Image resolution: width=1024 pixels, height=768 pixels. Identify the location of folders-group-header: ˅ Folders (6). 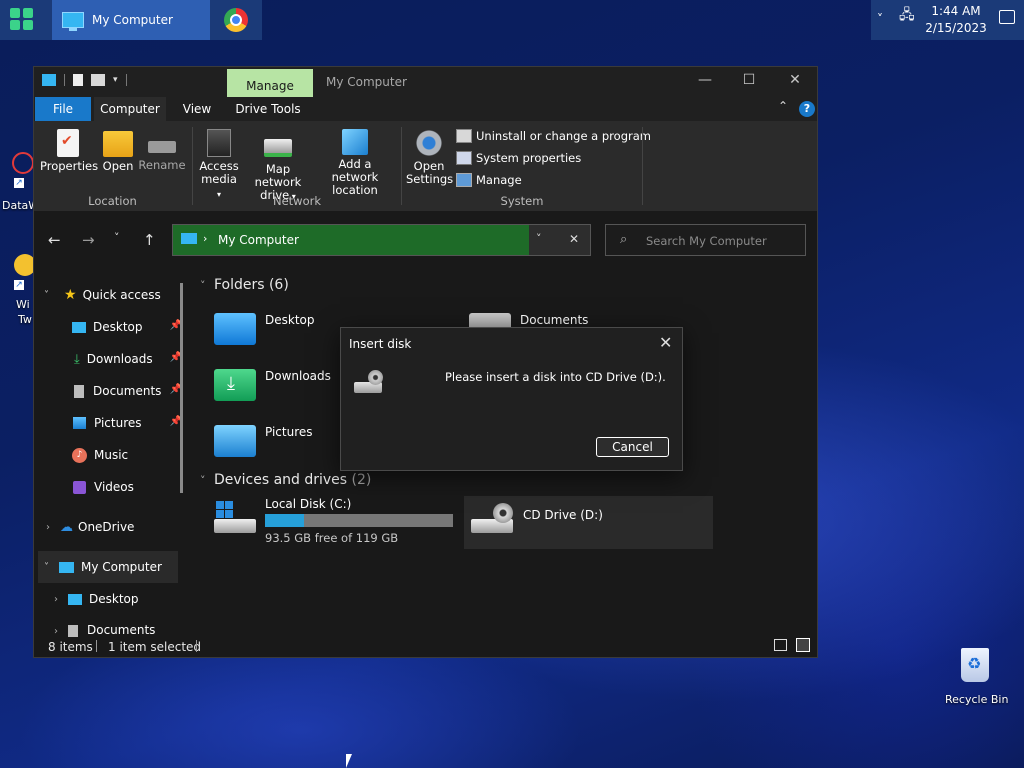
(244, 285).